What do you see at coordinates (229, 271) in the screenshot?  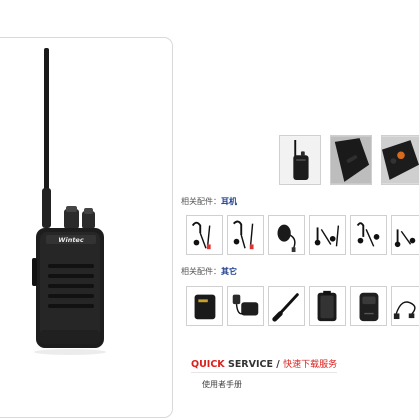 I see `other-section-highlight: 其它` at bounding box center [229, 271].